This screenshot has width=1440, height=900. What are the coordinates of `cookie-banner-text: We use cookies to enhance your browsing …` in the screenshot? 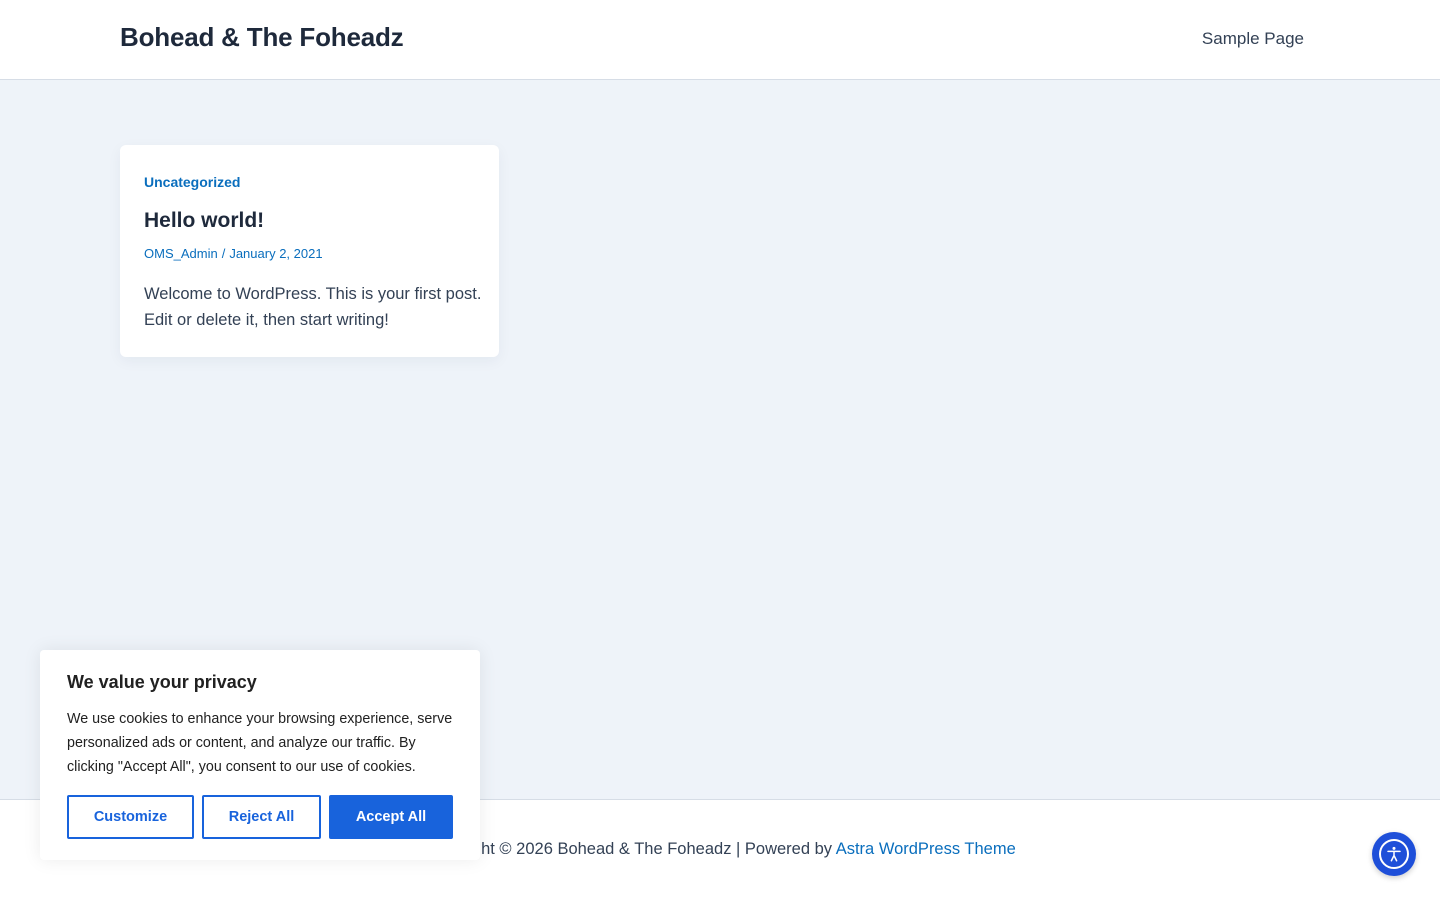 It's located at (260, 743).